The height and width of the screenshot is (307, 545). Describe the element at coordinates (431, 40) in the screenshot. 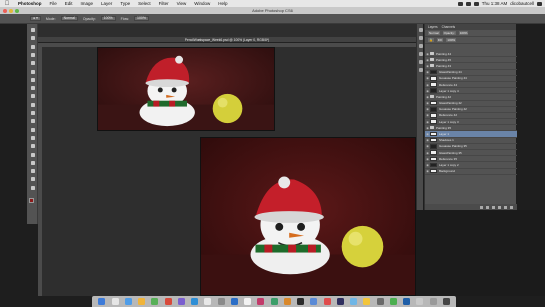

I see `lock-icons: 🔒` at that location.